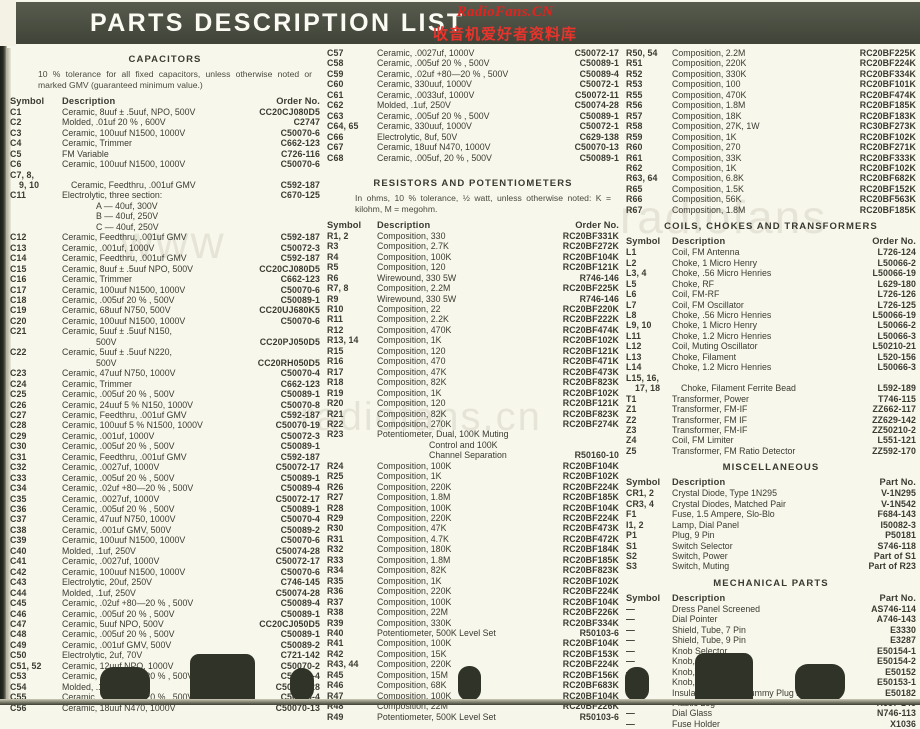 The height and width of the screenshot is (729, 920). What do you see at coordinates (300, 279) in the screenshot?
I see `row-order-number: C662-123` at bounding box center [300, 279].